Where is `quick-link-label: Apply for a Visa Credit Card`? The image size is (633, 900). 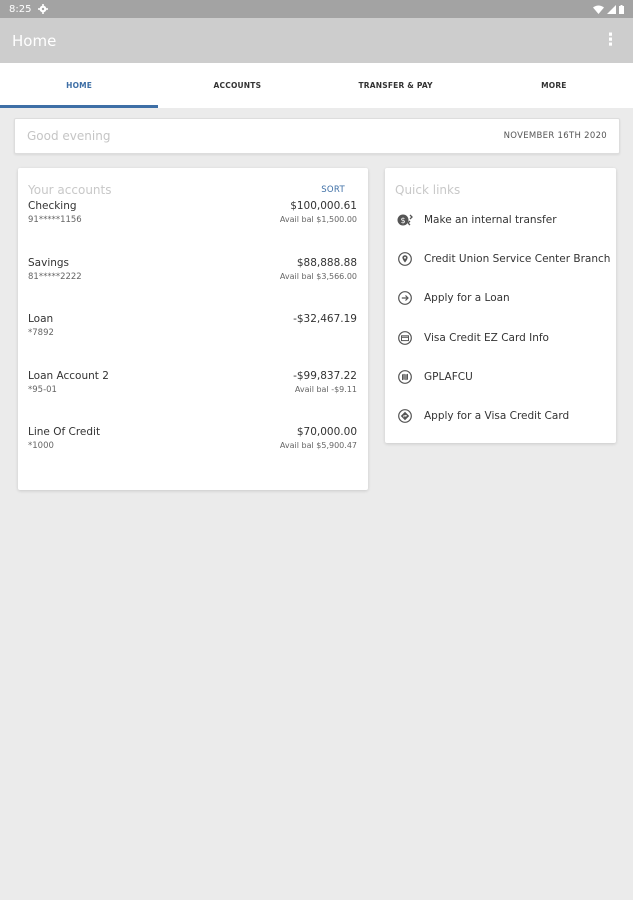 quick-link-label: Apply for a Visa Credit Card is located at coordinates (497, 416).